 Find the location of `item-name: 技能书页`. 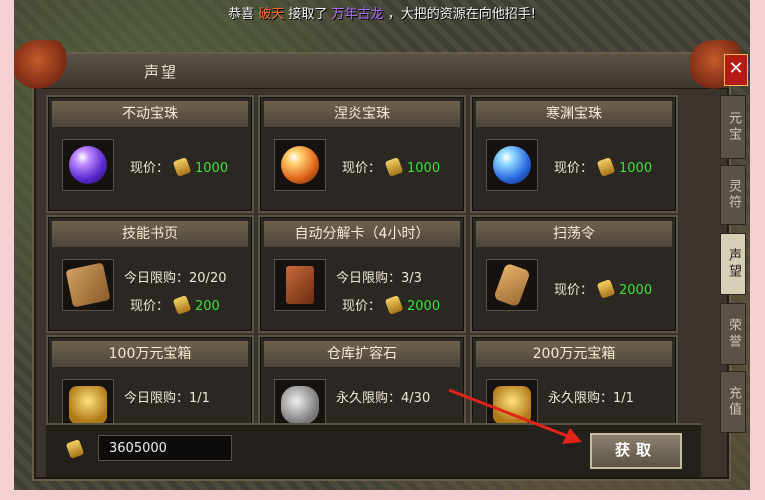

item-name: 技能书页 is located at coordinates (150, 234).